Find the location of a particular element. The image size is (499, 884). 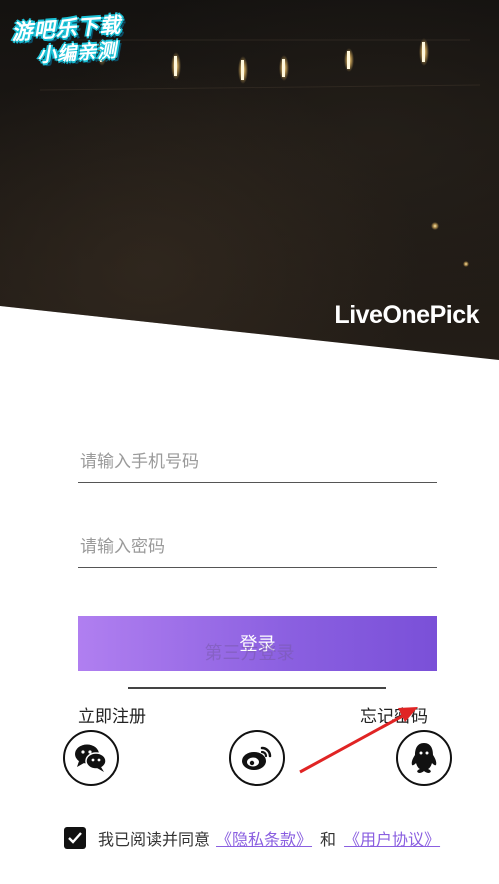

qq-login-button is located at coordinates (424, 758).